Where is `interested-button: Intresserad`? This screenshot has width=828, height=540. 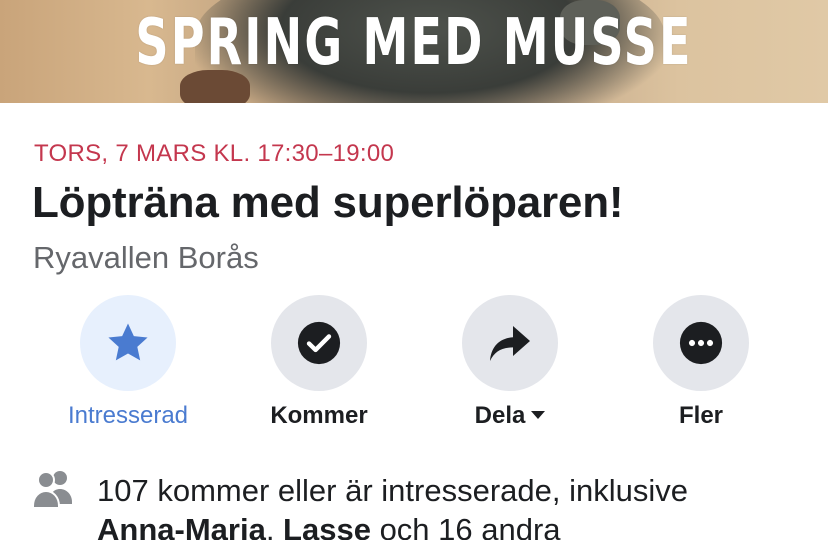
interested-button: Intresserad is located at coordinates (128, 365).